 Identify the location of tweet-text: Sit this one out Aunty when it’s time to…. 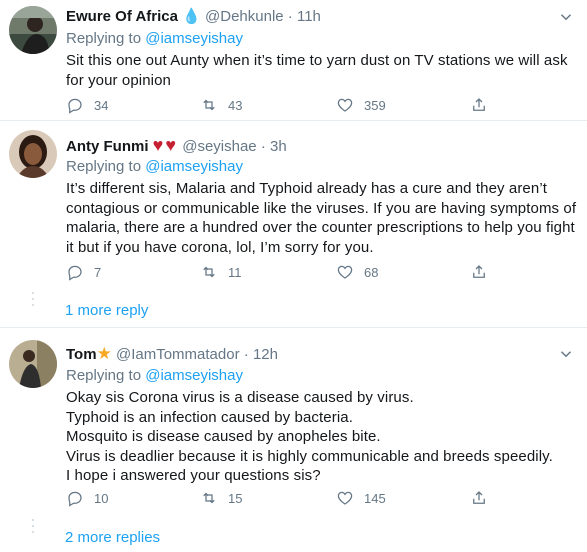
(317, 70).